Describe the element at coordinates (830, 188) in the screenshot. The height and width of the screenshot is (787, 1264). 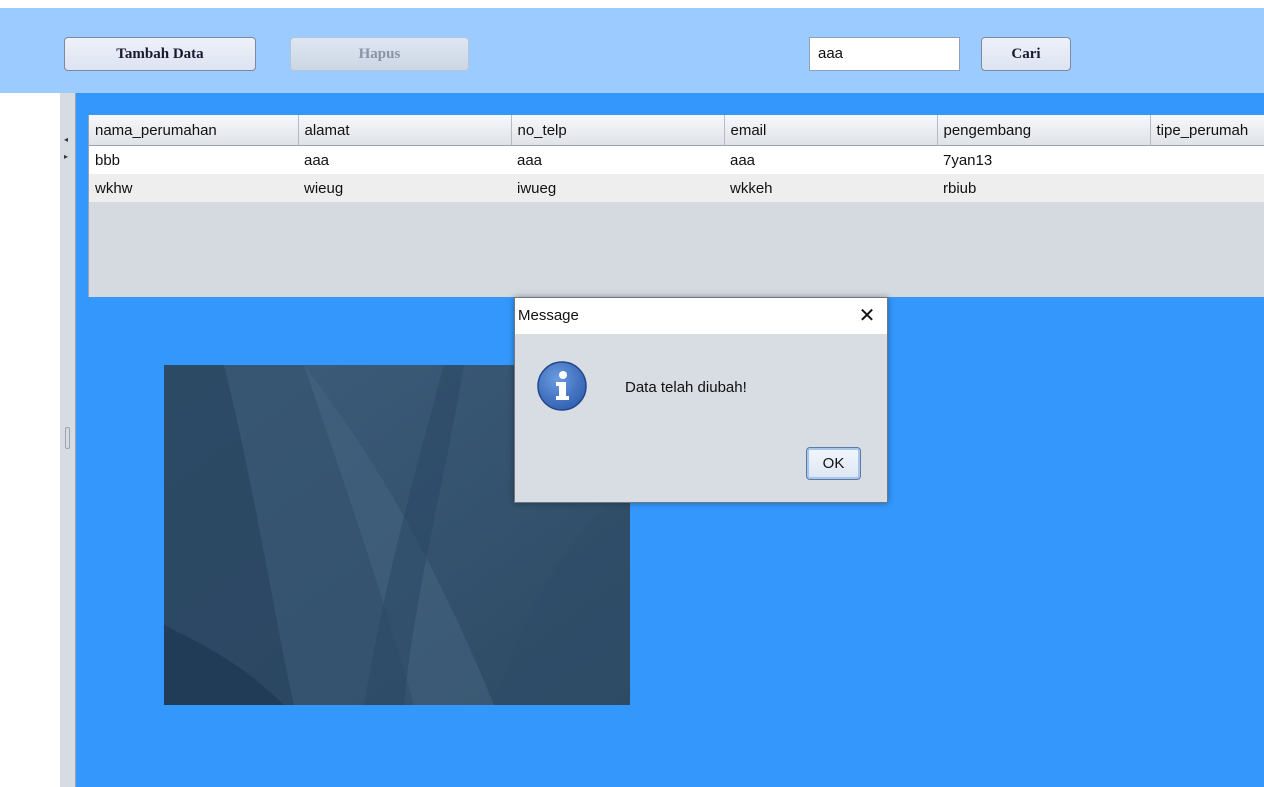
I see `table-cell: wkkeh` at that location.